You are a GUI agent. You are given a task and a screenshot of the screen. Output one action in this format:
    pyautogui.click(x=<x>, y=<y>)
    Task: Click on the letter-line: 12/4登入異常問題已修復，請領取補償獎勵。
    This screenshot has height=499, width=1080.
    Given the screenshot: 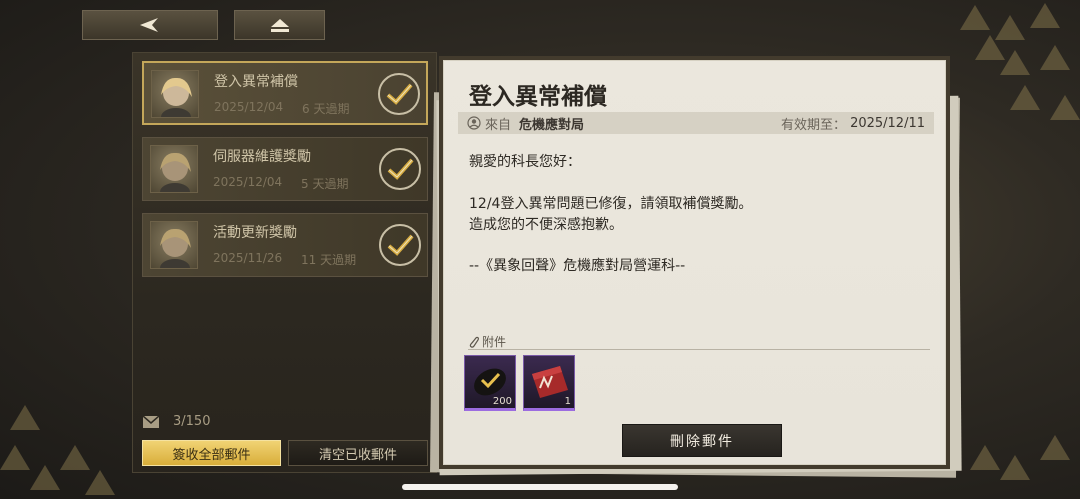 What is the action you would take?
    pyautogui.click(x=611, y=204)
    